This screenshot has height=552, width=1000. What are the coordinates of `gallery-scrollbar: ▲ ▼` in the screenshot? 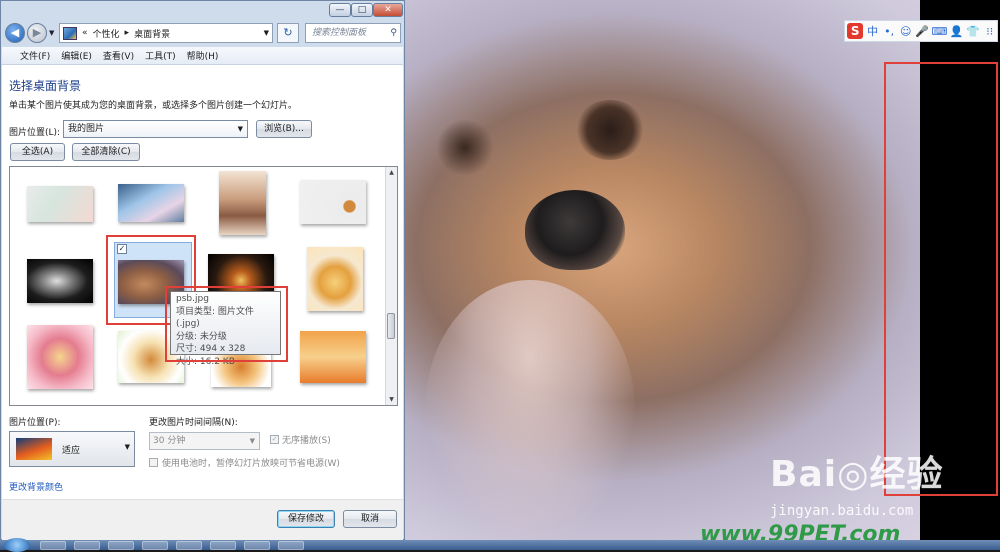 It's located at (391, 286).